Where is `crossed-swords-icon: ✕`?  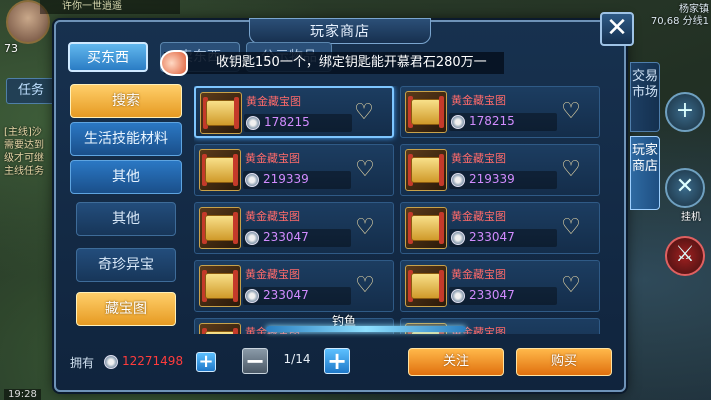
crossed-swords-icon: ✕ is located at coordinates (685, 188).